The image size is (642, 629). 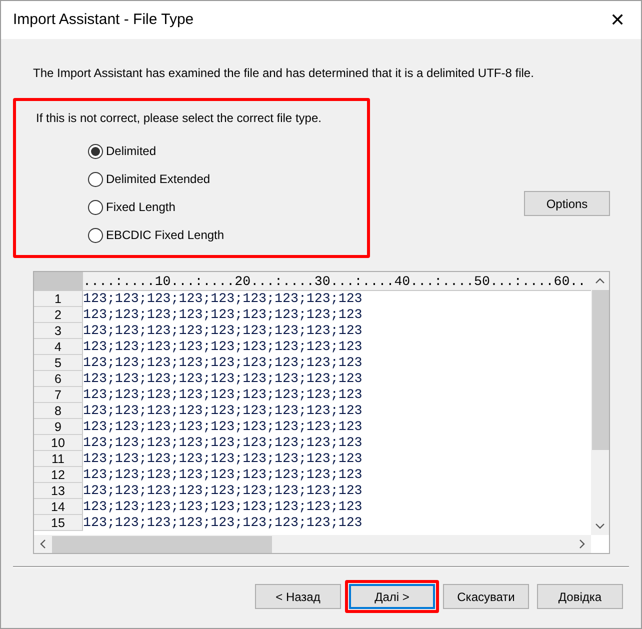 I want to click on row-number: 10, so click(x=58, y=443).